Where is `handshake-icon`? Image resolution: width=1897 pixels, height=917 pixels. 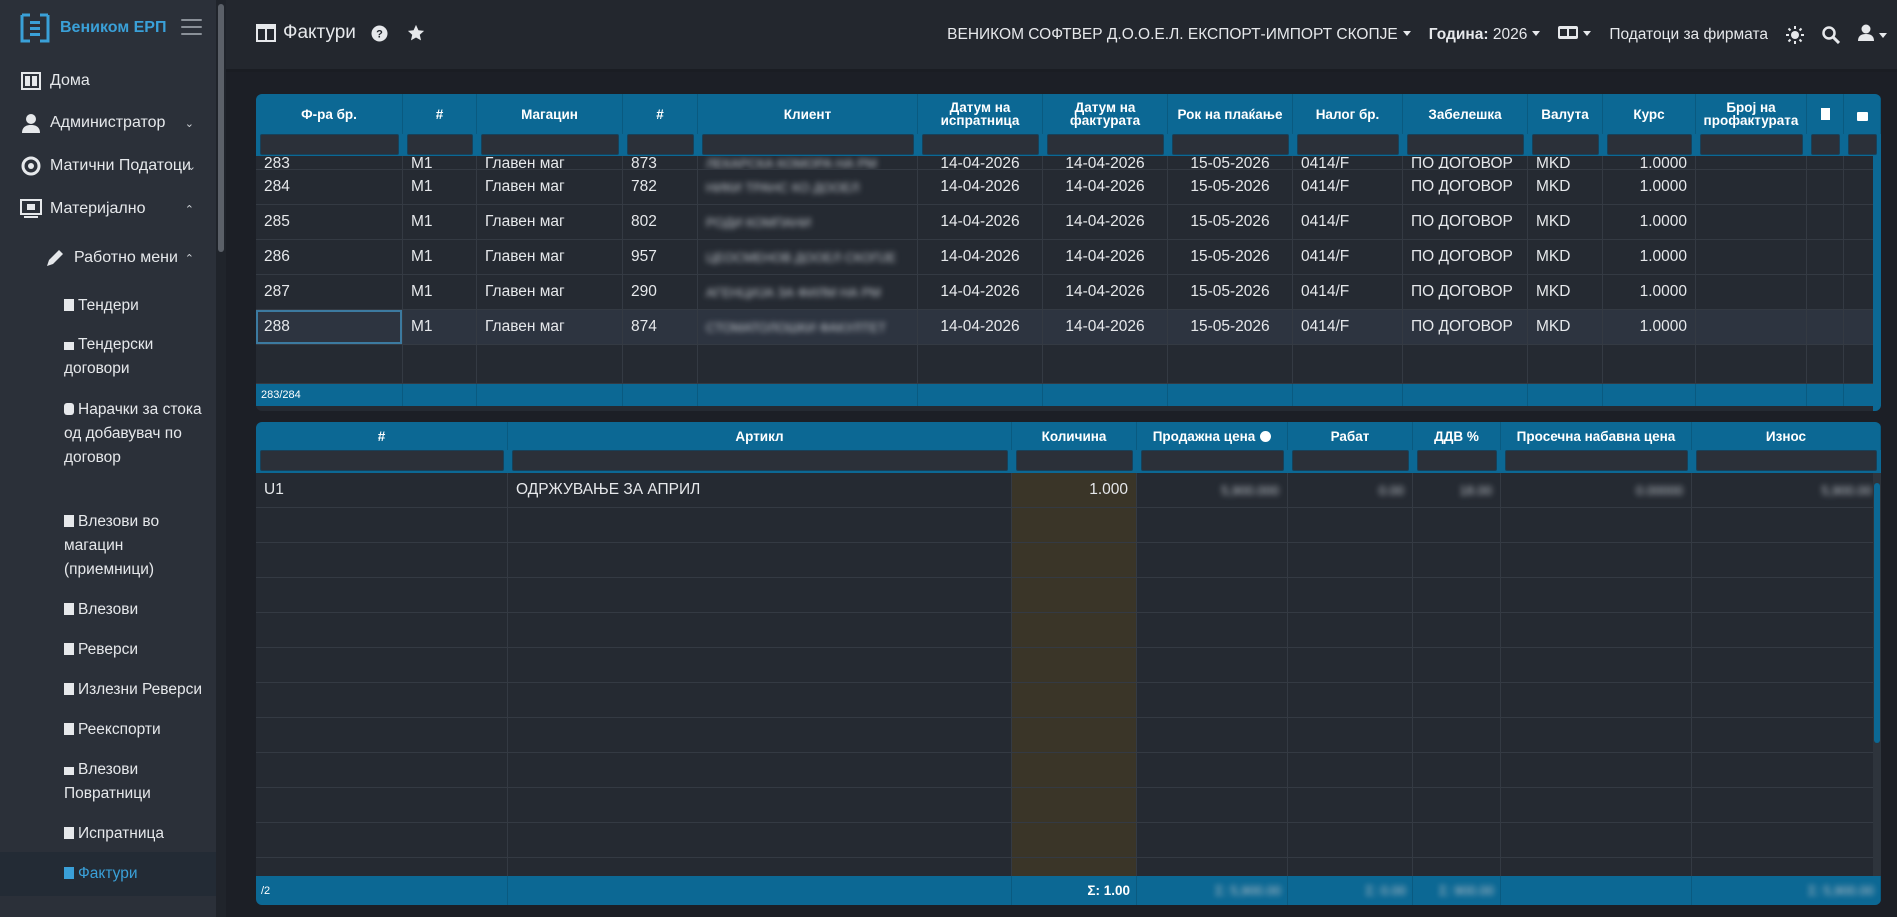
handshake-icon is located at coordinates (69, 346).